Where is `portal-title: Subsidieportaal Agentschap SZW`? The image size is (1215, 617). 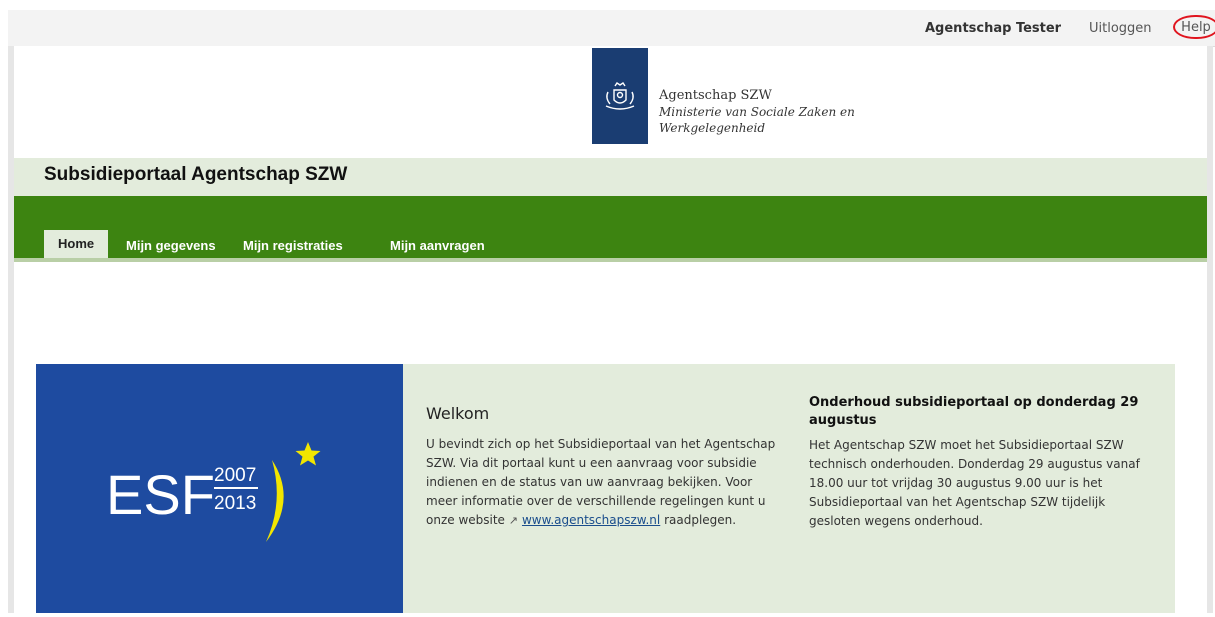
portal-title: Subsidieportaal Agentschap SZW is located at coordinates (196, 174).